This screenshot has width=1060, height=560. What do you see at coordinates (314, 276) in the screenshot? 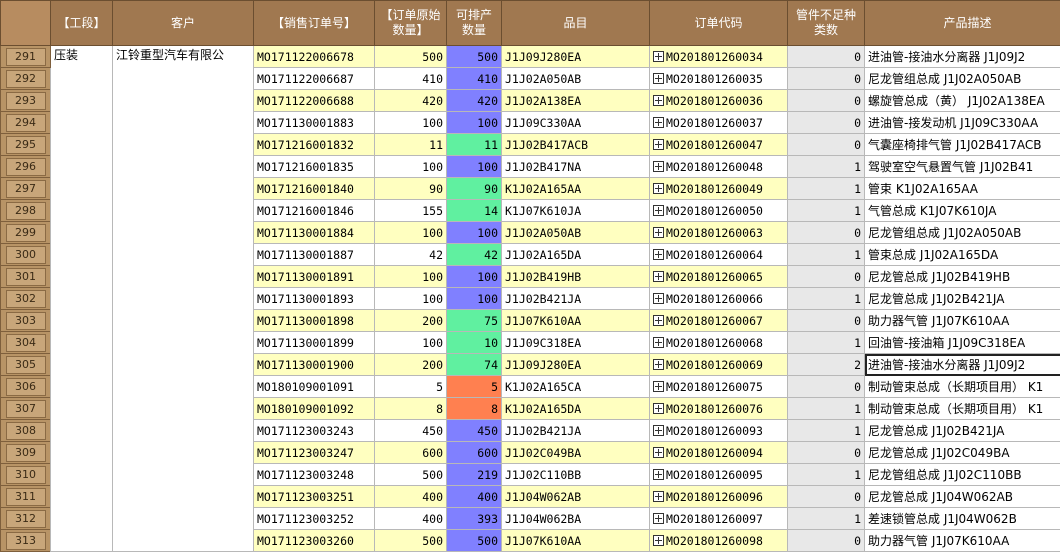
I see `sales-order-cell: MO171130001891` at bounding box center [314, 276].